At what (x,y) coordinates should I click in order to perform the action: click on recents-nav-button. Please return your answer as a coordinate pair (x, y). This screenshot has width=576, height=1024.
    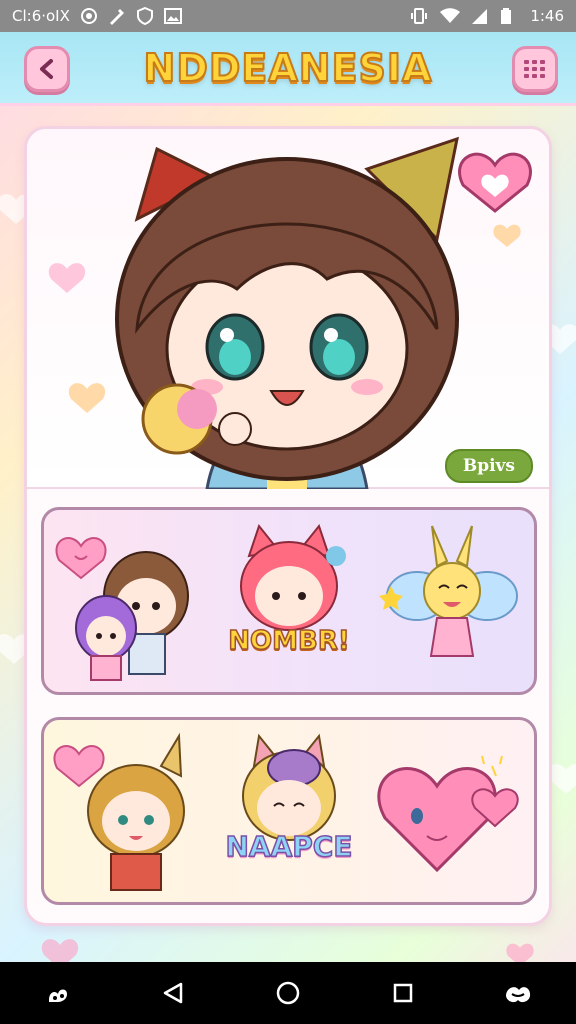
    Looking at the image, I should click on (403, 993).